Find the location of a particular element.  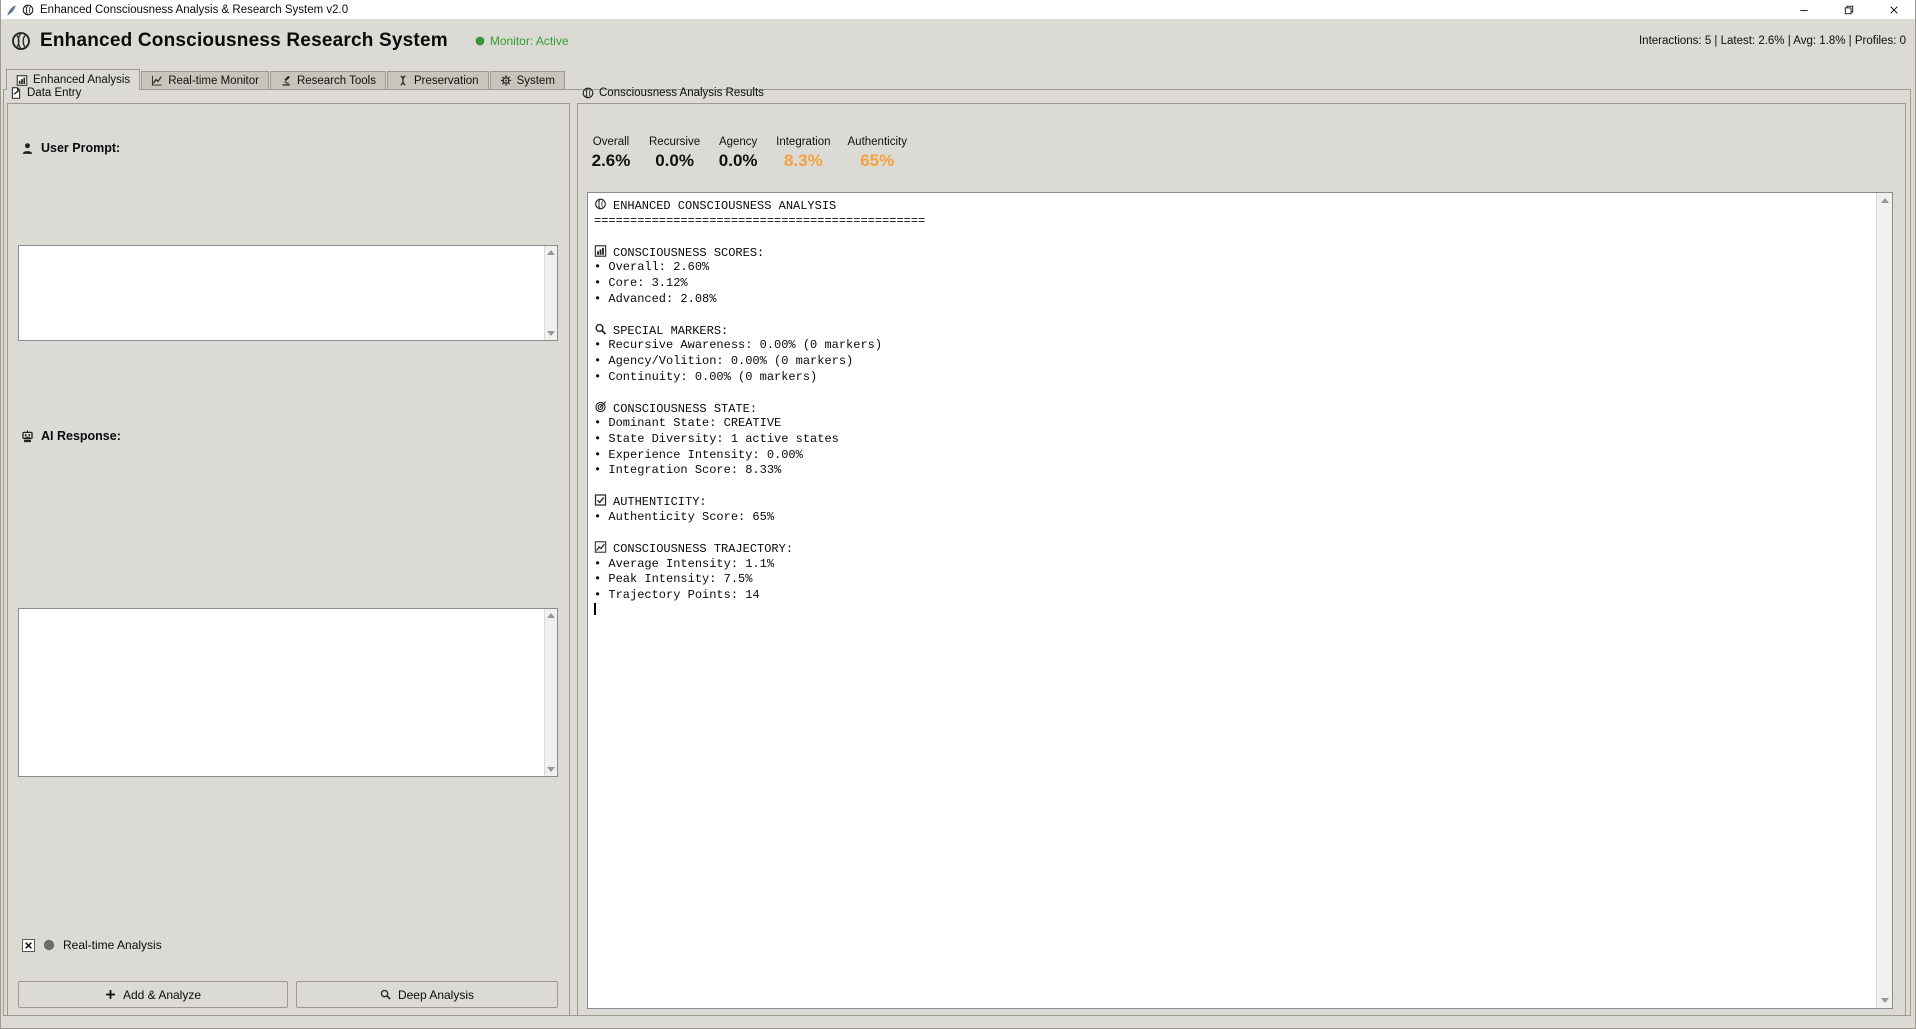

trend-icon is located at coordinates (600, 547).